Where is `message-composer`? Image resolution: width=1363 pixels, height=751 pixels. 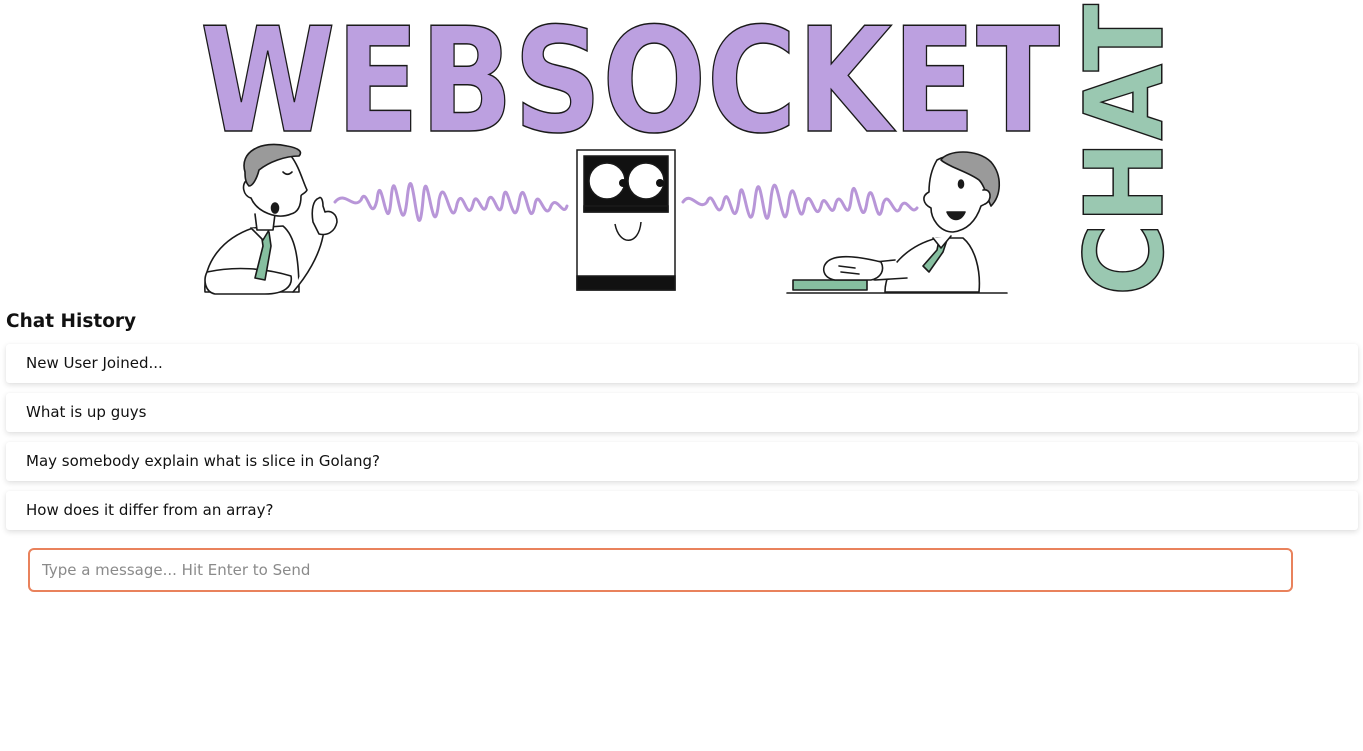 message-composer is located at coordinates (660, 570).